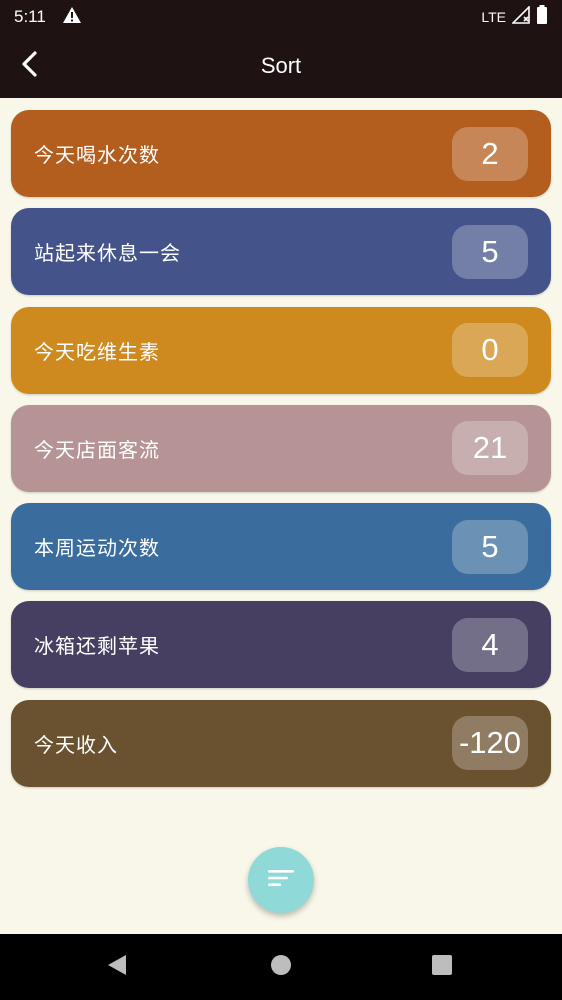  Describe the element at coordinates (281, 645) in the screenshot. I see `counter-card: 冰箱还剩苹果 4` at that location.